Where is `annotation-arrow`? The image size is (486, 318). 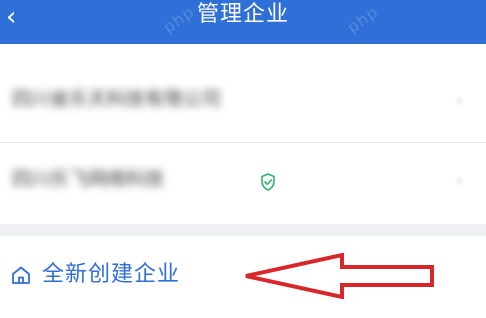 annotation-arrow is located at coordinates (339, 276).